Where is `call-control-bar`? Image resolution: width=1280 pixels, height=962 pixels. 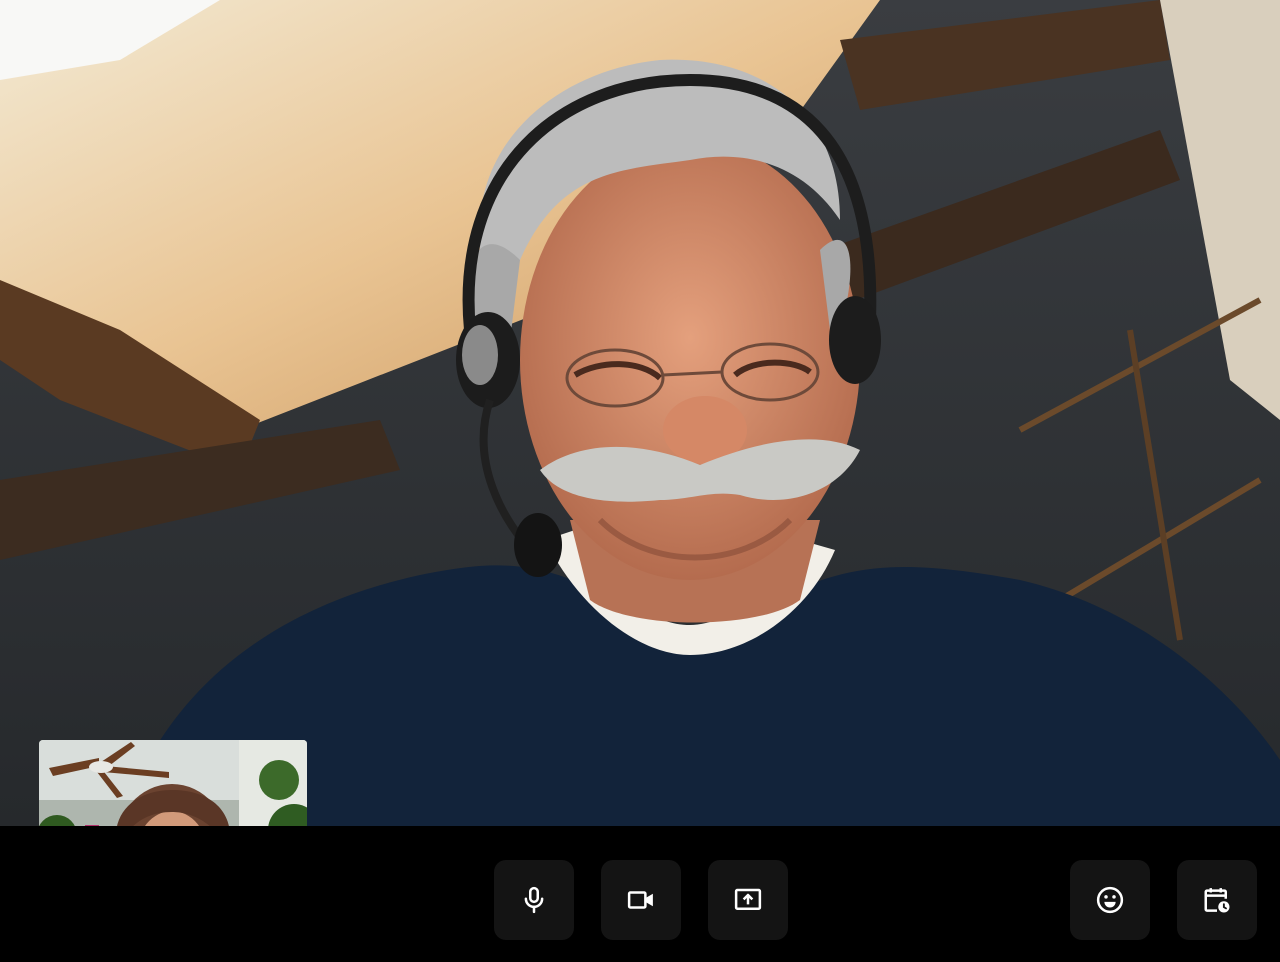 call-control-bar is located at coordinates (640, 894).